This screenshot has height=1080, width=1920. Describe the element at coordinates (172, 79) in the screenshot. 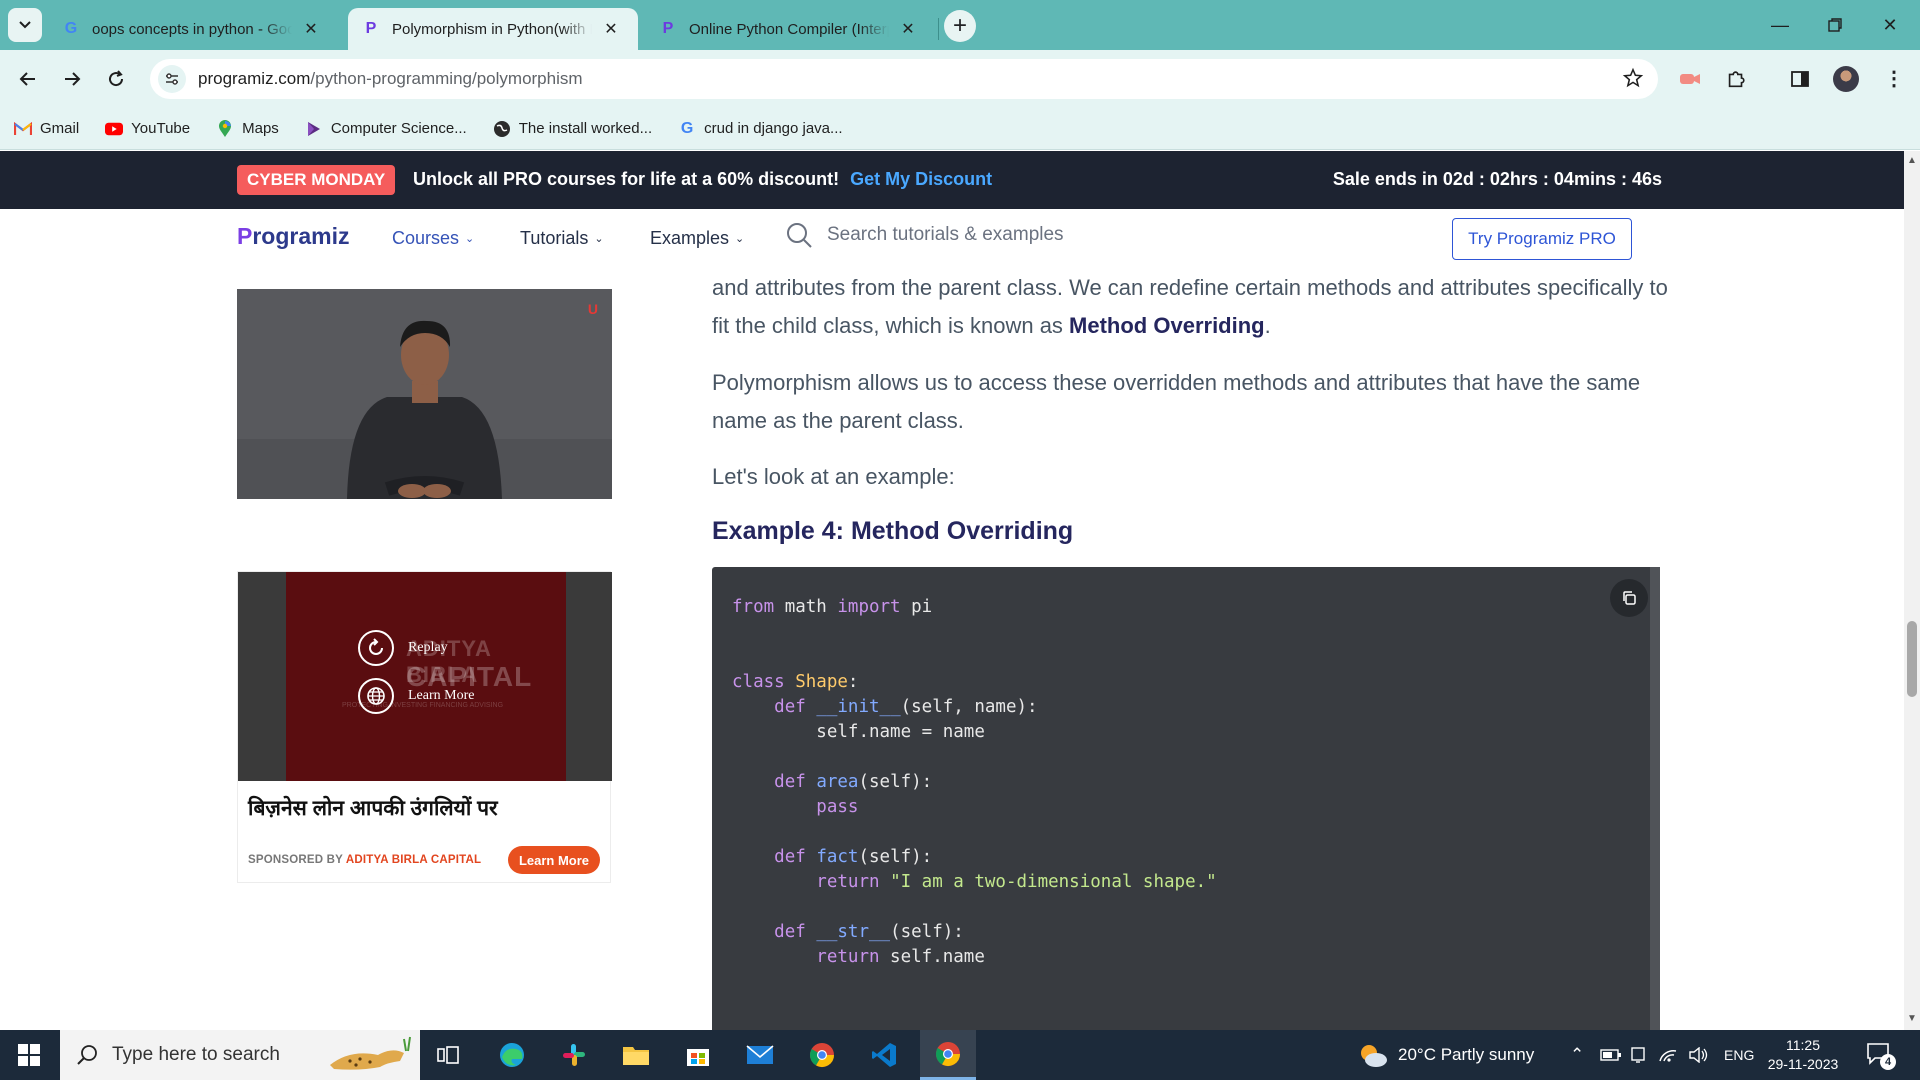

I see `site-info-button` at that location.